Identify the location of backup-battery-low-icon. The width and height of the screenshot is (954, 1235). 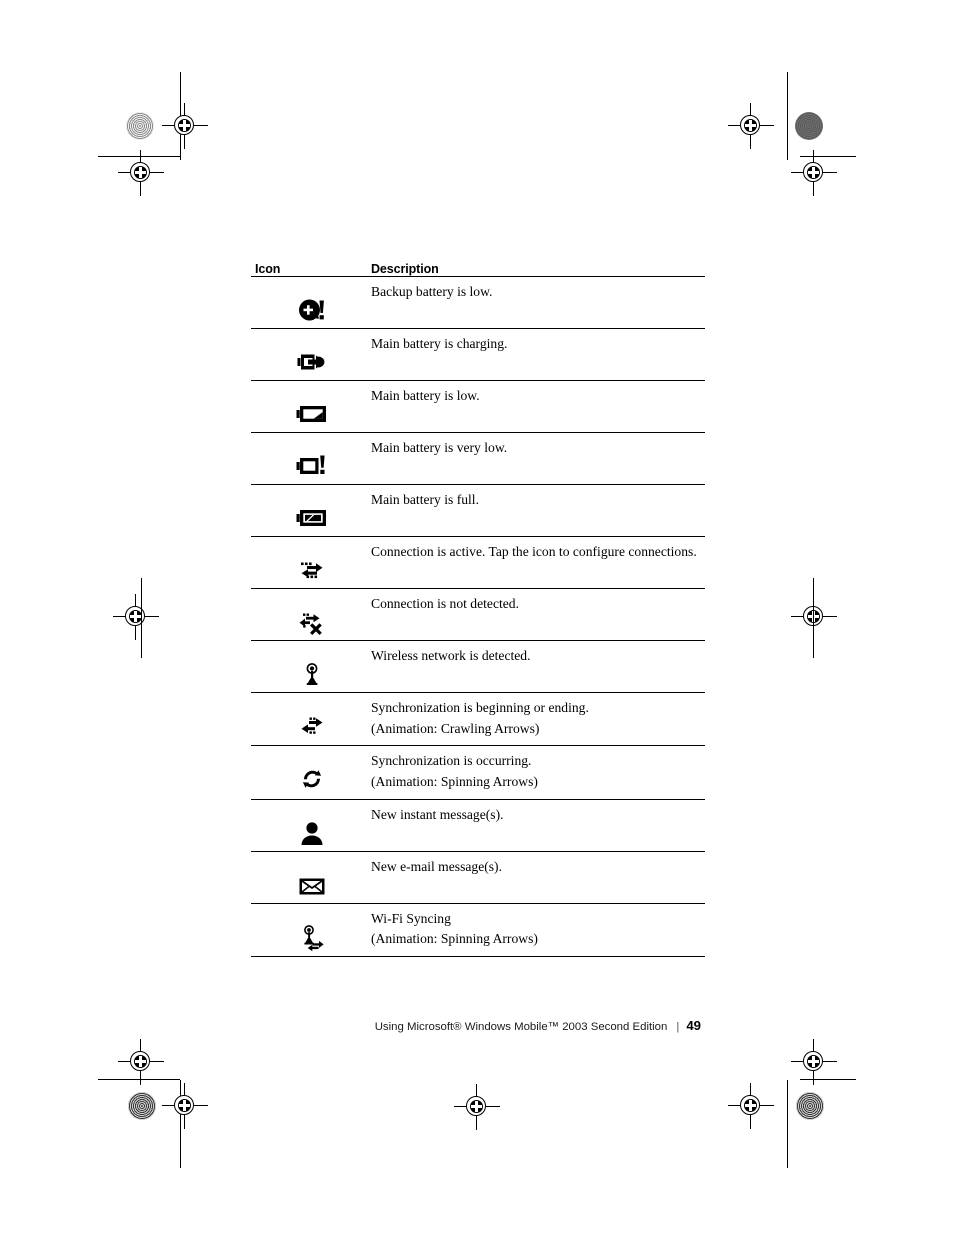
(312, 310).